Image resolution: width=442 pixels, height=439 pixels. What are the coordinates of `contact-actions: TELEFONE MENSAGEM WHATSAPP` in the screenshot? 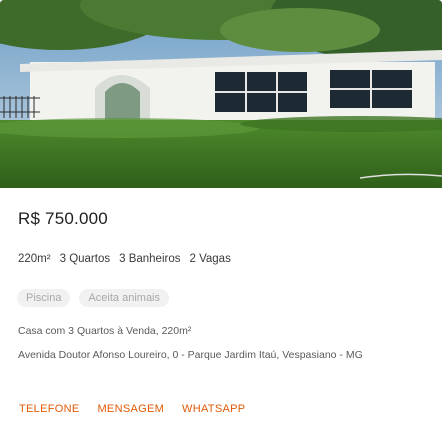 It's located at (132, 409).